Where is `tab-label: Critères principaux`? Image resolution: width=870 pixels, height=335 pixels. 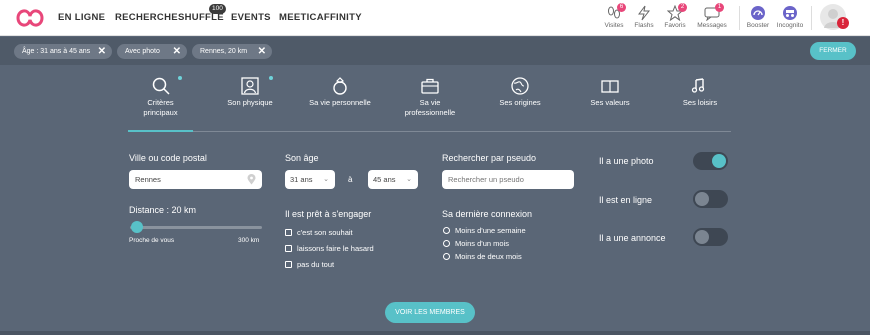
tab-label: Critères principaux is located at coordinates (160, 107).